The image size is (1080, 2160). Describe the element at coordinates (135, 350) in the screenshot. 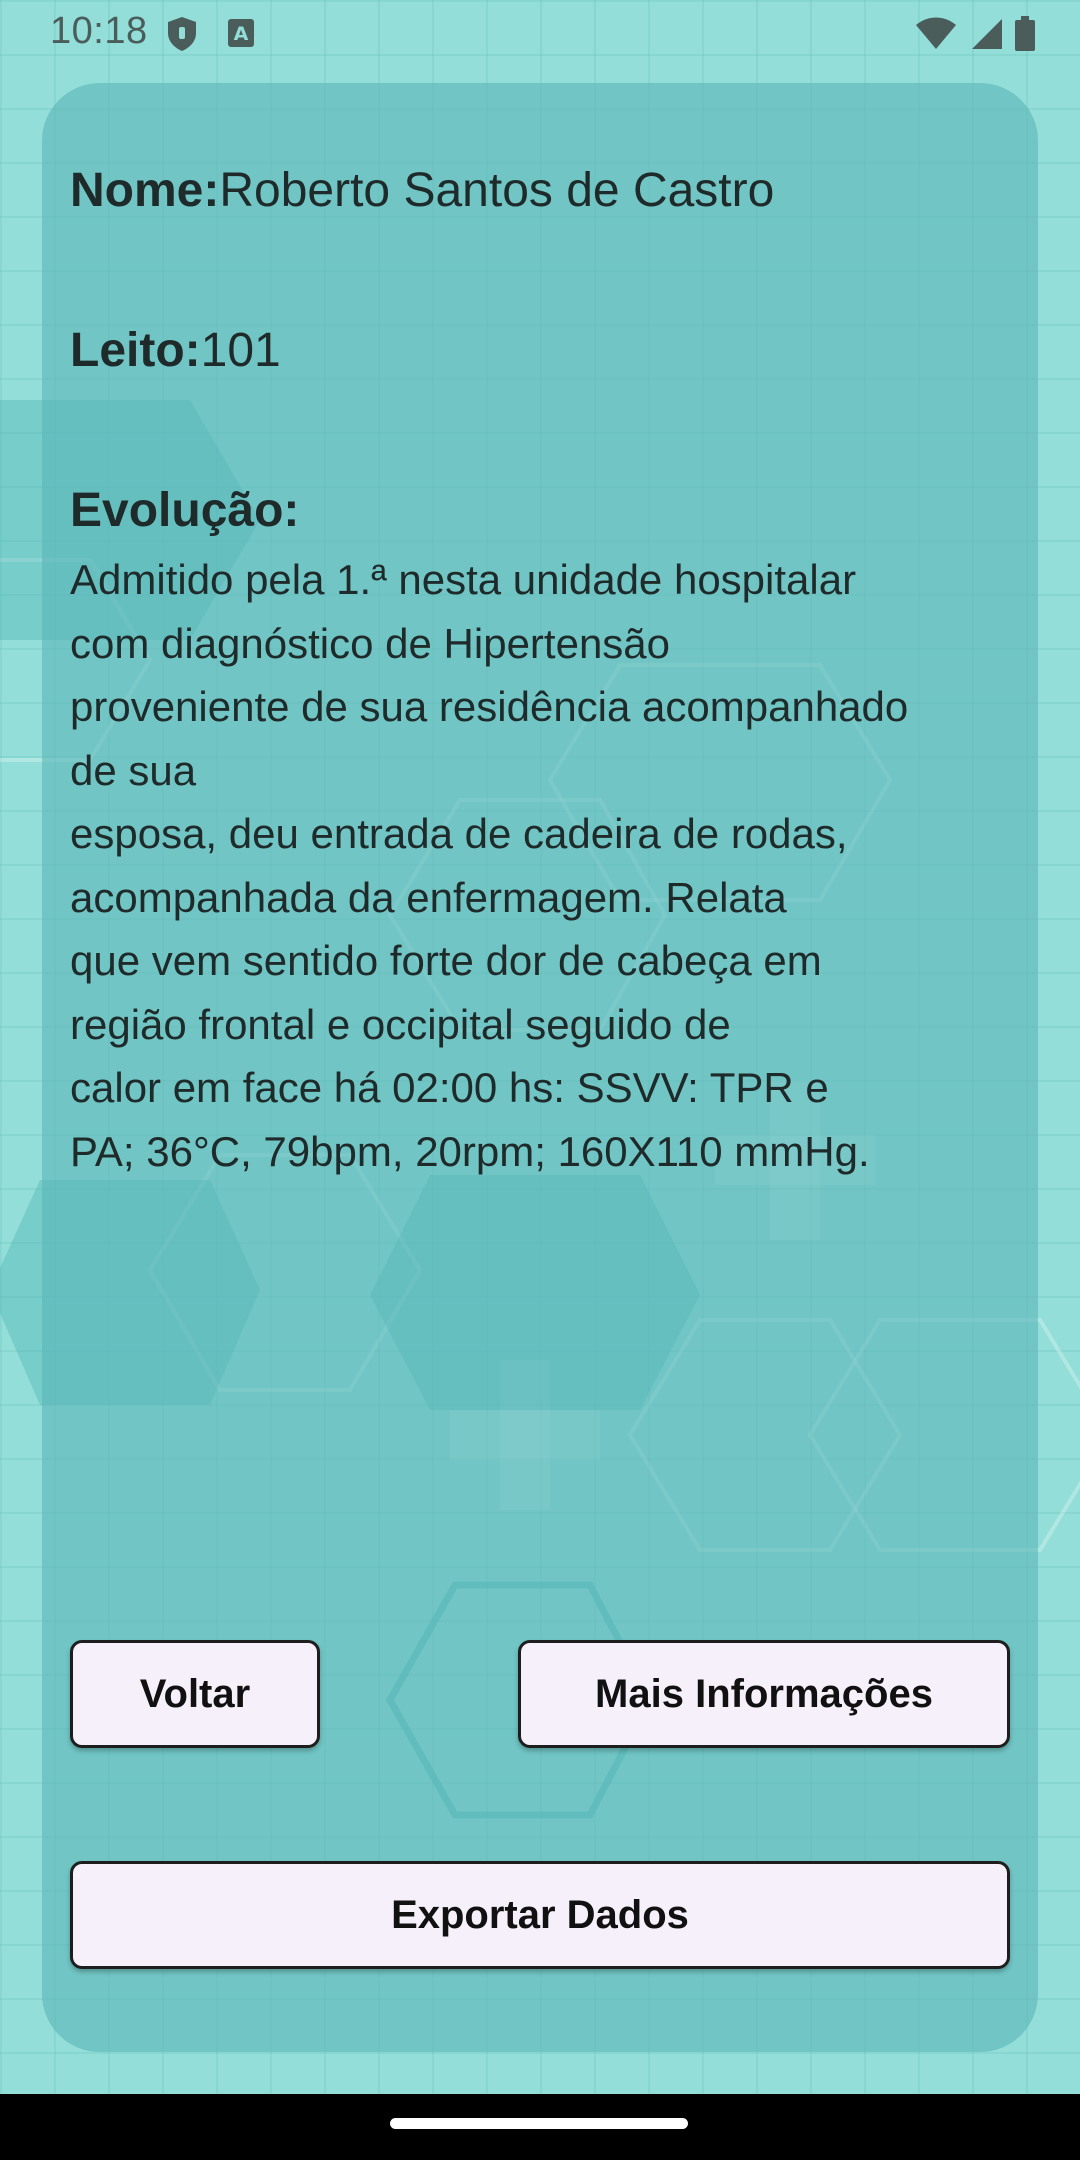

I see `bed-label: Leito:` at that location.